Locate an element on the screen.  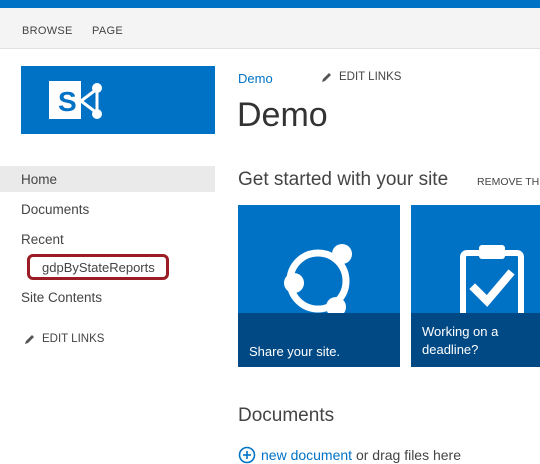
page-title: Demo is located at coordinates (282, 115).